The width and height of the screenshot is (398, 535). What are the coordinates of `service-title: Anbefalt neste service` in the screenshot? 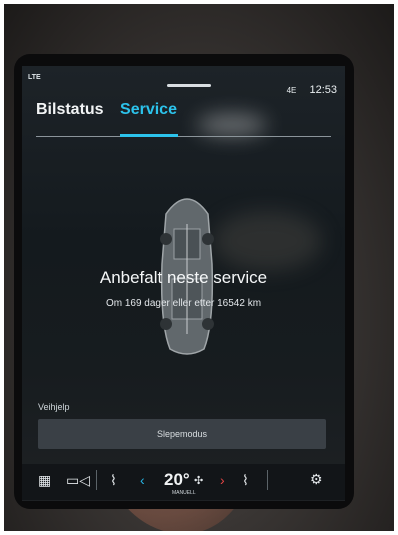 It's located at (183, 277).